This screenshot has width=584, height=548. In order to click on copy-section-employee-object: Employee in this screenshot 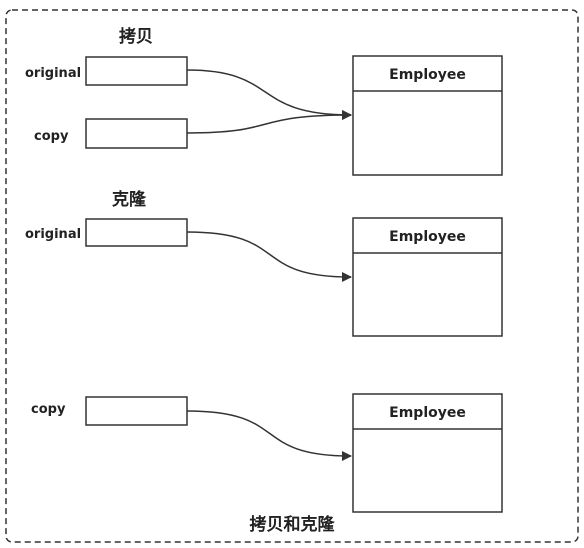, I will do `click(427, 115)`.